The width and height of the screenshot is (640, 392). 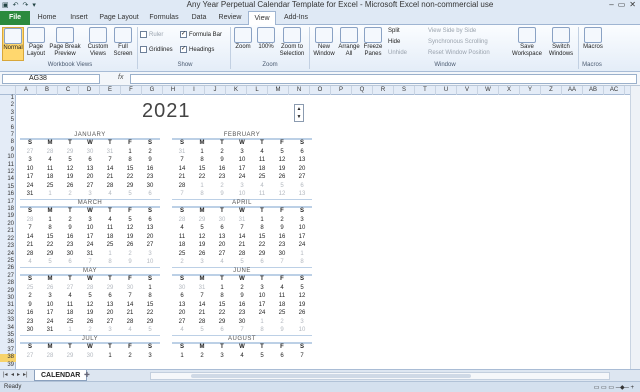 What do you see at coordinates (292, 44) in the screenshot?
I see `zoom-to-selection-button: Zoom to Selection` at bounding box center [292, 44].